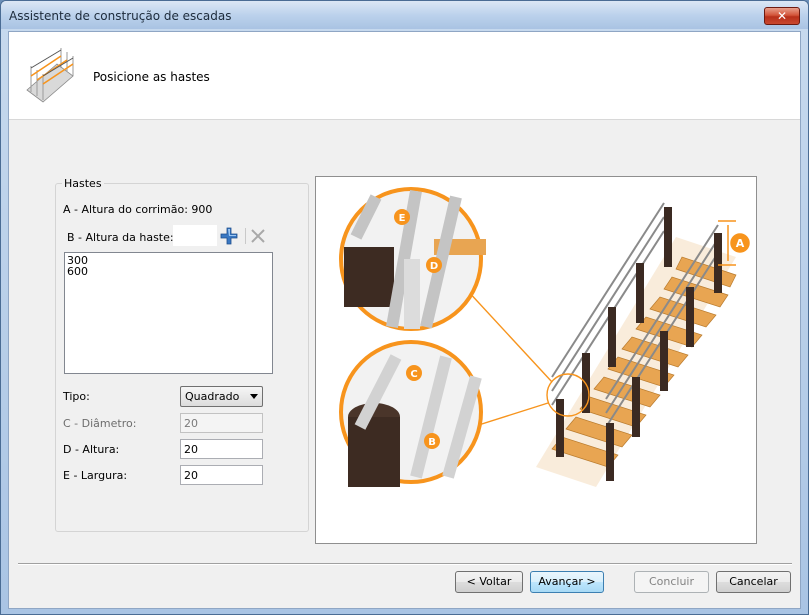  Describe the element at coordinates (245, 236) in the screenshot. I see `toolbar-separator` at that location.